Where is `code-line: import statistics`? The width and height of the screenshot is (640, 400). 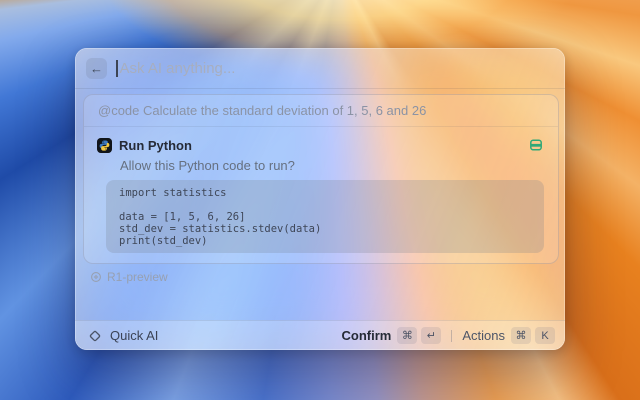 code-line: import statistics is located at coordinates (173, 193).